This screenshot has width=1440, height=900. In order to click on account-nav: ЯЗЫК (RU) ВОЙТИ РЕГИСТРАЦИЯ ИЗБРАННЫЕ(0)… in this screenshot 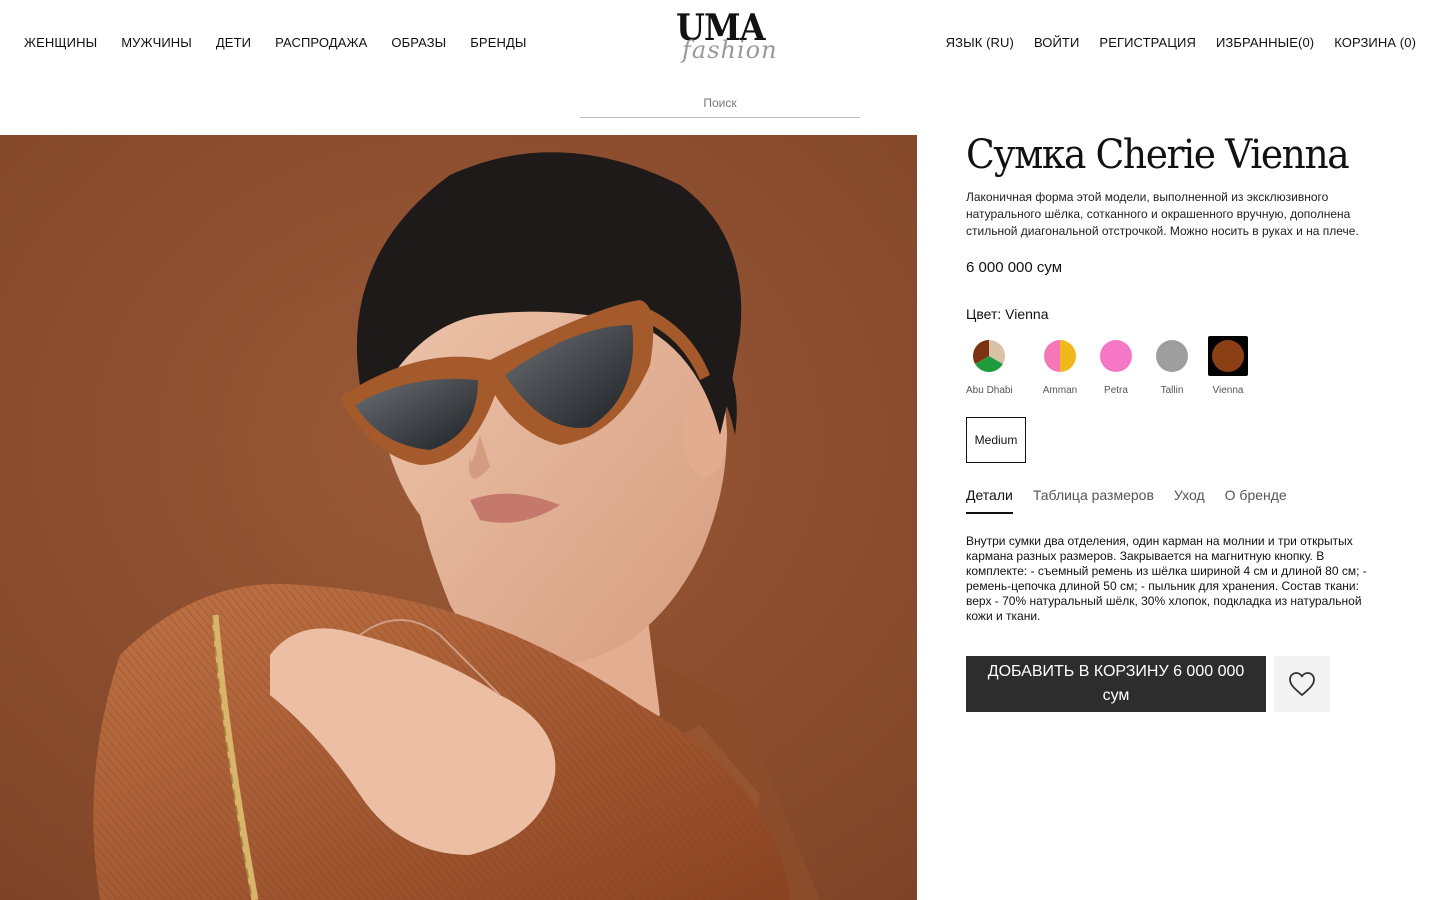, I will do `click(1181, 42)`.